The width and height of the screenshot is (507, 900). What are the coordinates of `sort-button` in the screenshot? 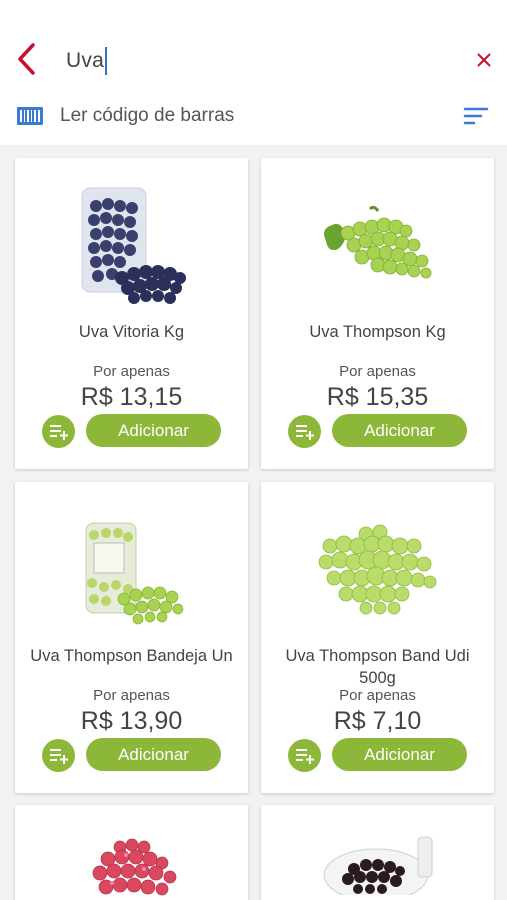 It's located at (476, 116).